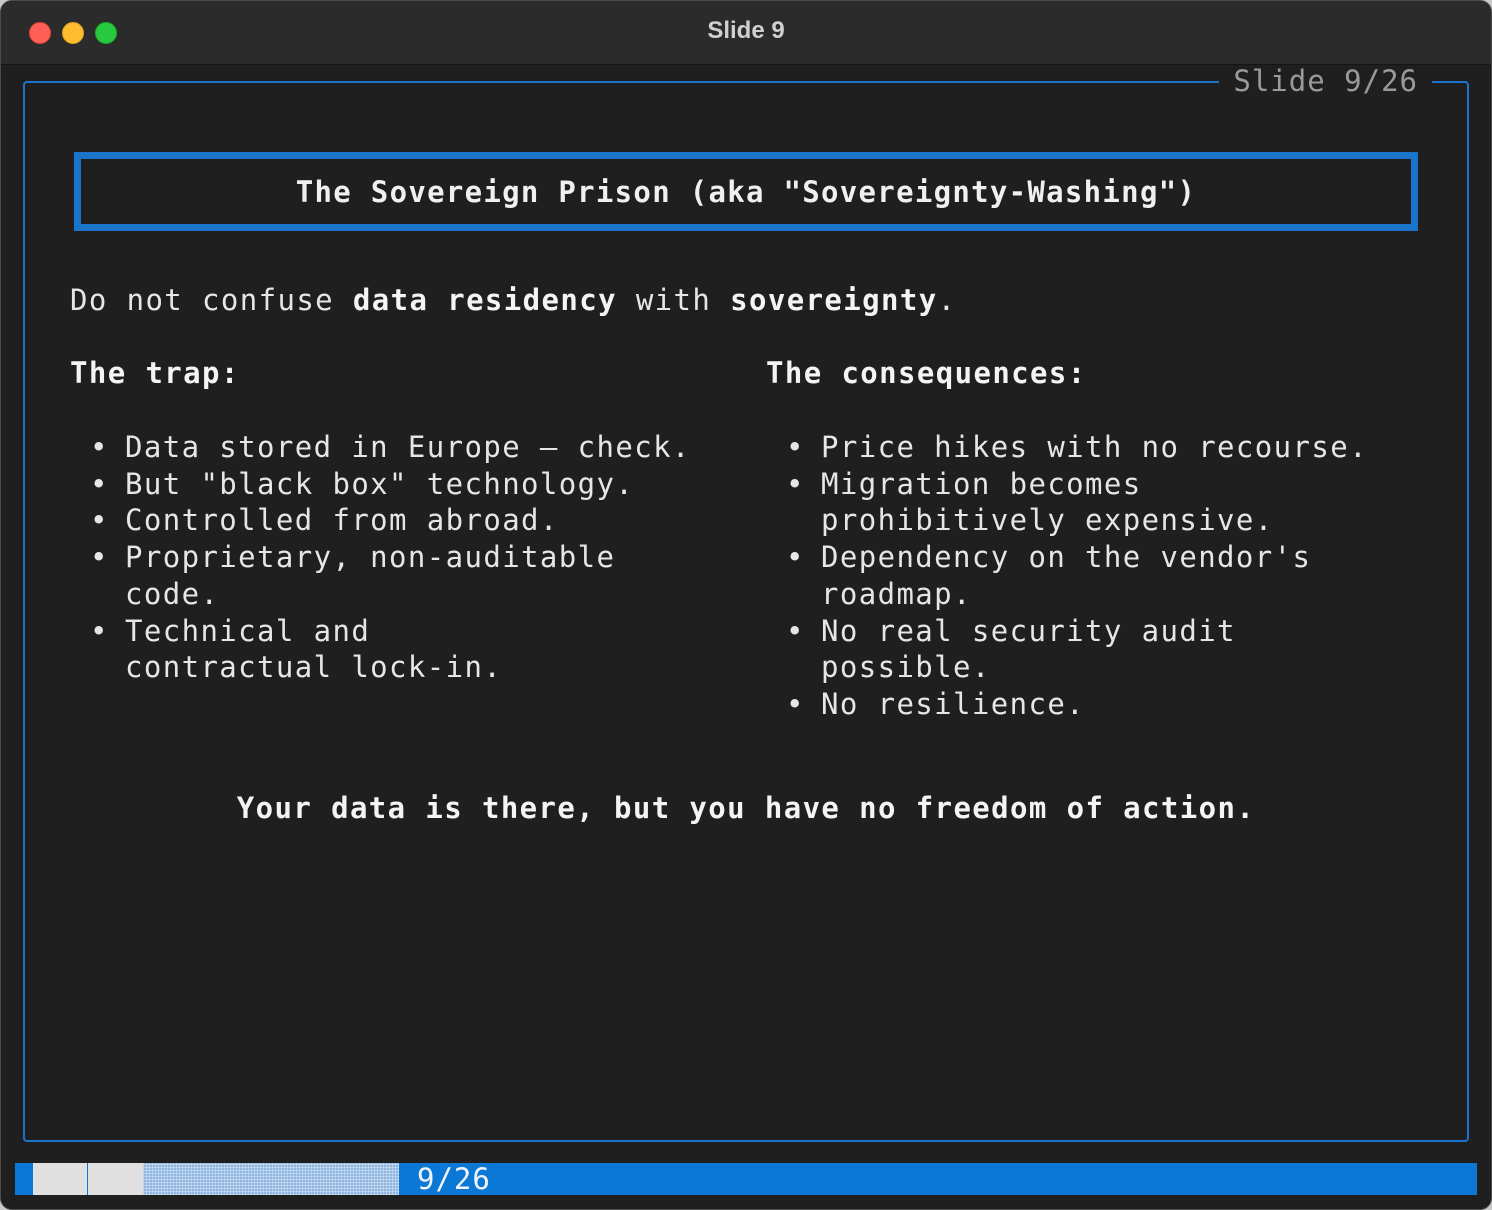 This screenshot has width=1492, height=1210. Describe the element at coordinates (271, 1179) in the screenshot. I see `progress-remaining-track` at that location.